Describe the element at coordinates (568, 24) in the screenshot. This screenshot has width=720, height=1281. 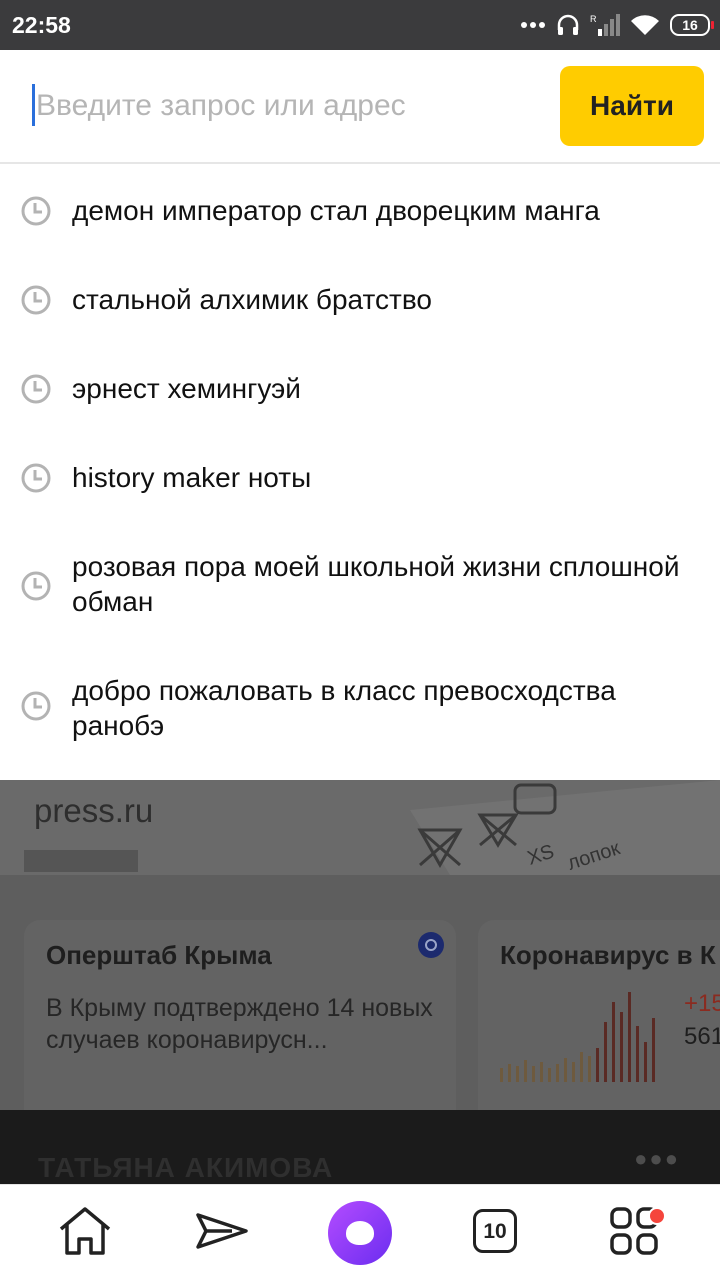
I see `headphones-icon` at that location.